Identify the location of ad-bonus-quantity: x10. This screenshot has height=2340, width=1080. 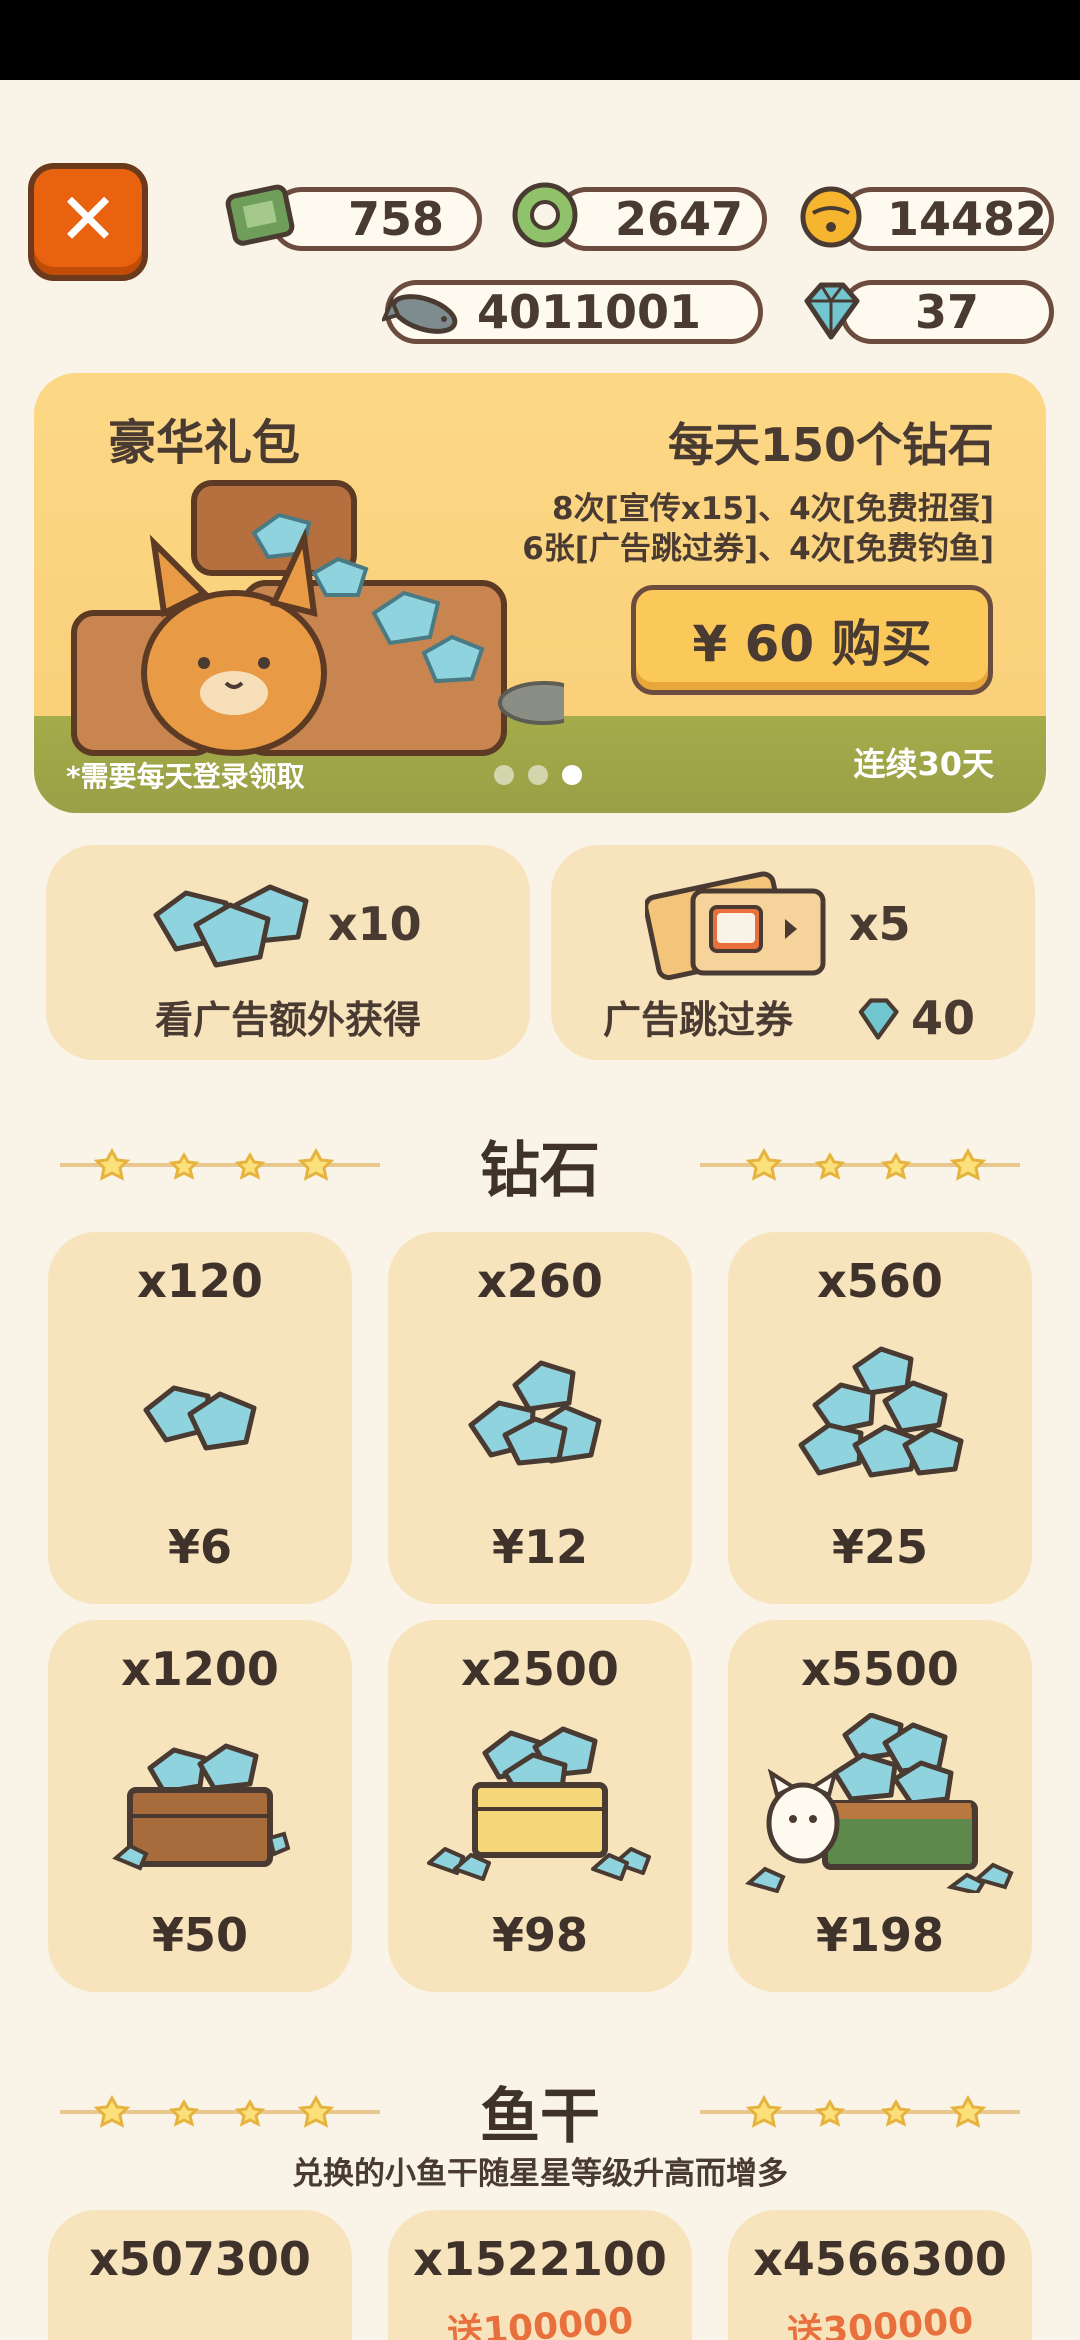
(375, 924).